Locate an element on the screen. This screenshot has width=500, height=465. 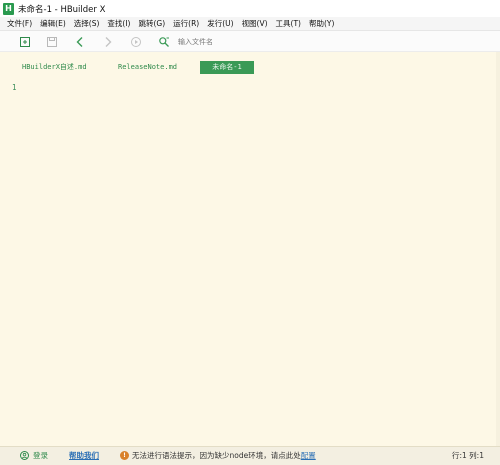
window-titlebar: H 未命名-1 - HBuilder X is located at coordinates (250, 8).